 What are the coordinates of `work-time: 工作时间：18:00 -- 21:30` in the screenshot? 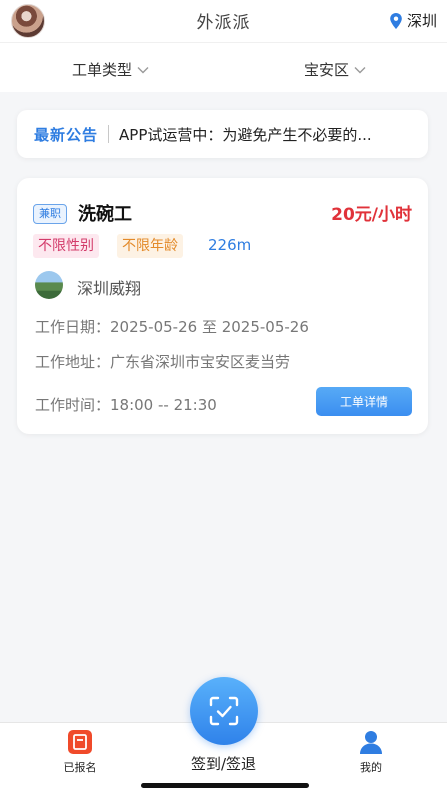 It's located at (126, 405).